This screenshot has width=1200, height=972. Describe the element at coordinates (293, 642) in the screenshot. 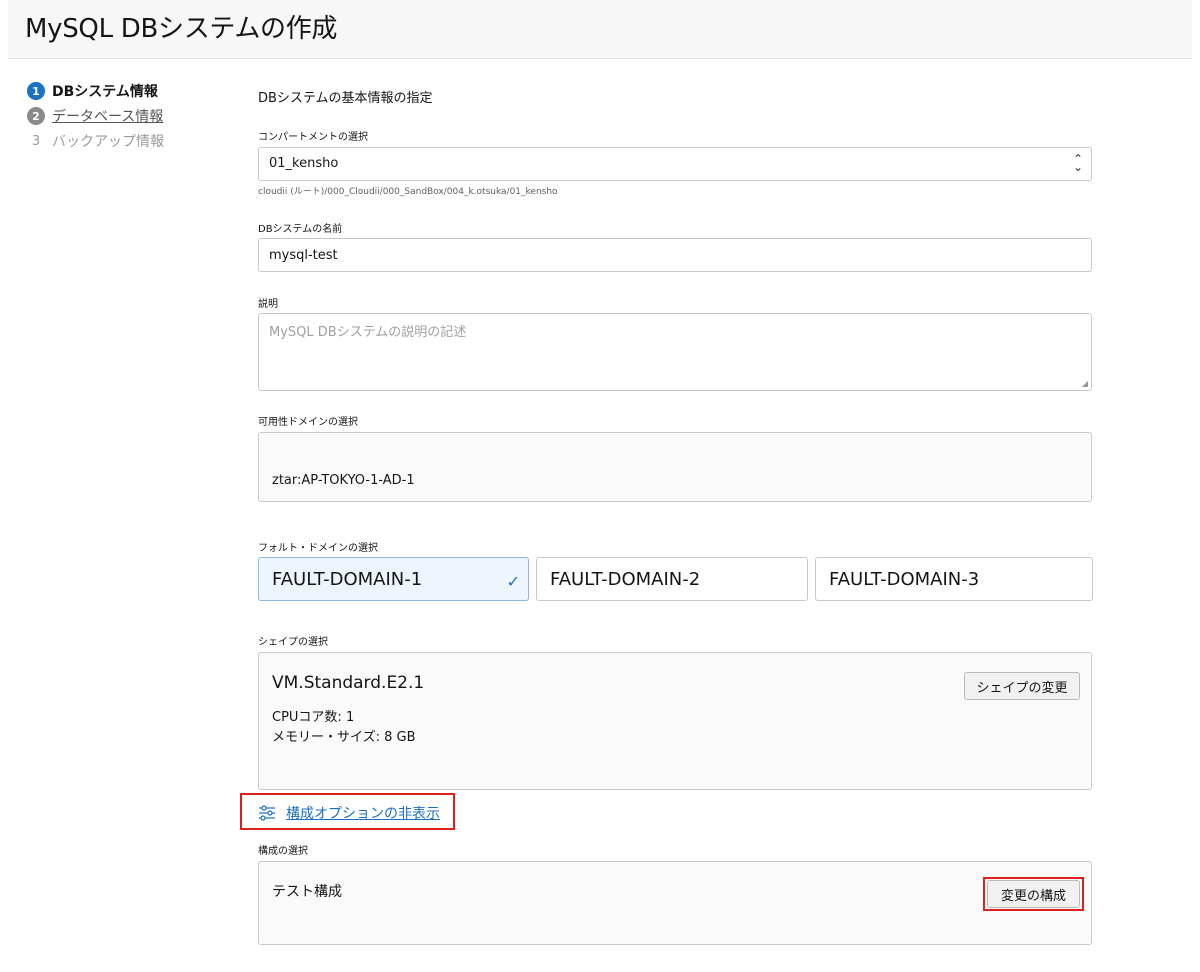

I see `shape-label: シェイプの選択` at that location.